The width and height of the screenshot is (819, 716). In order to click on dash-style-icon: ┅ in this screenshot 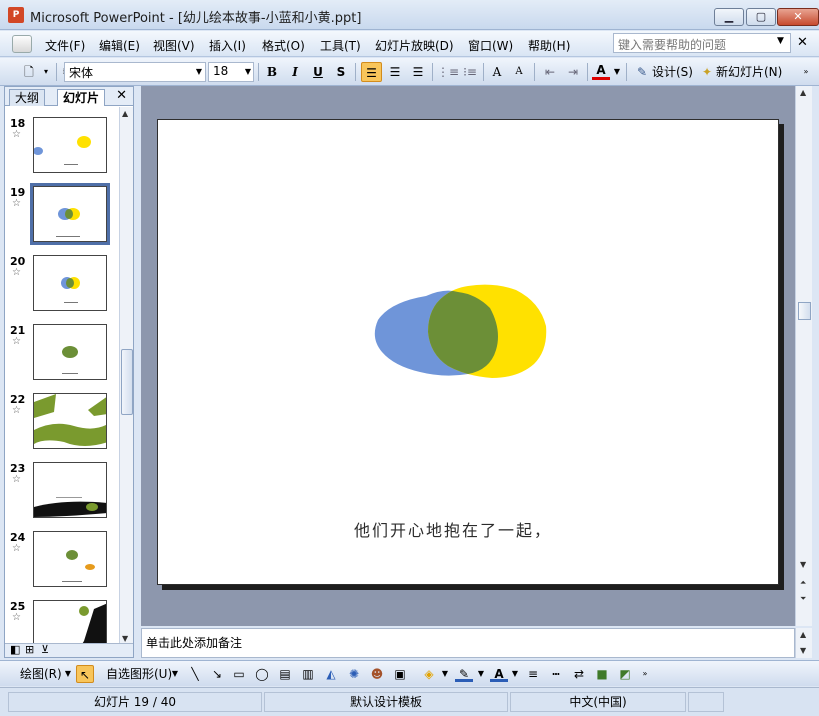, I will do `click(556, 674)`.